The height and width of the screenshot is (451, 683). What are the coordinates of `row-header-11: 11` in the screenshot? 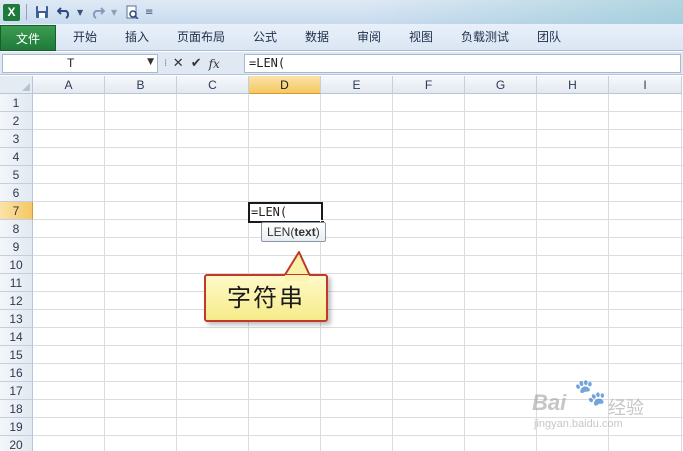 It's located at (16, 283).